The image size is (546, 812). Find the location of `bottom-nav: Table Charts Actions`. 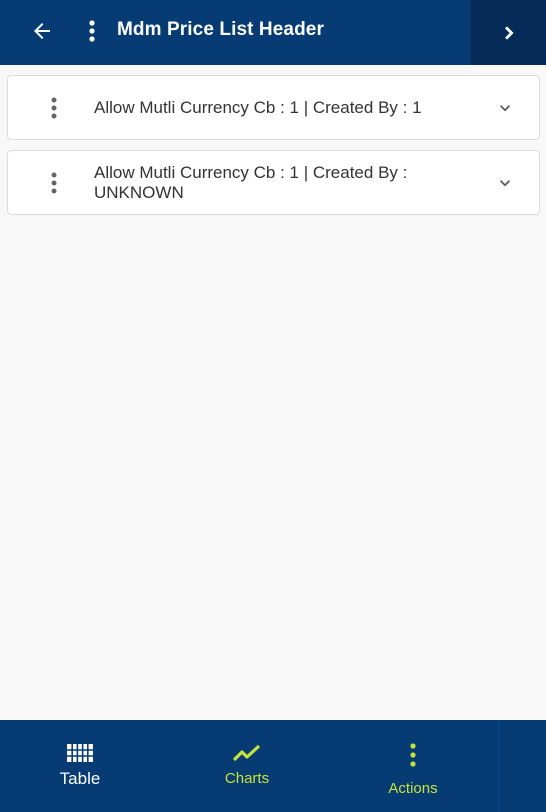

bottom-nav: Table Charts Actions is located at coordinates (249, 766).